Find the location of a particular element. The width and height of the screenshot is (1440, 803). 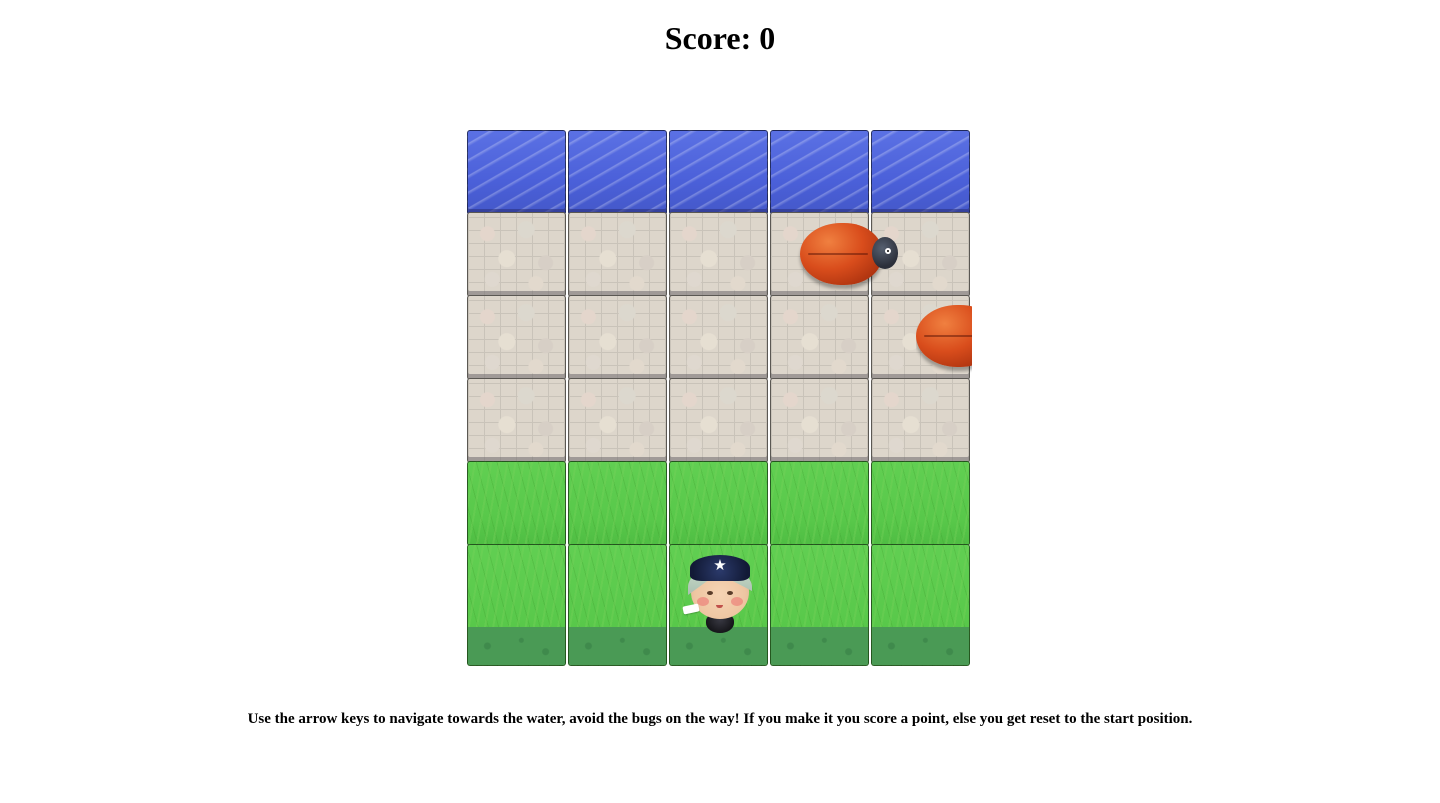

bug-eye is located at coordinates (888, 251).